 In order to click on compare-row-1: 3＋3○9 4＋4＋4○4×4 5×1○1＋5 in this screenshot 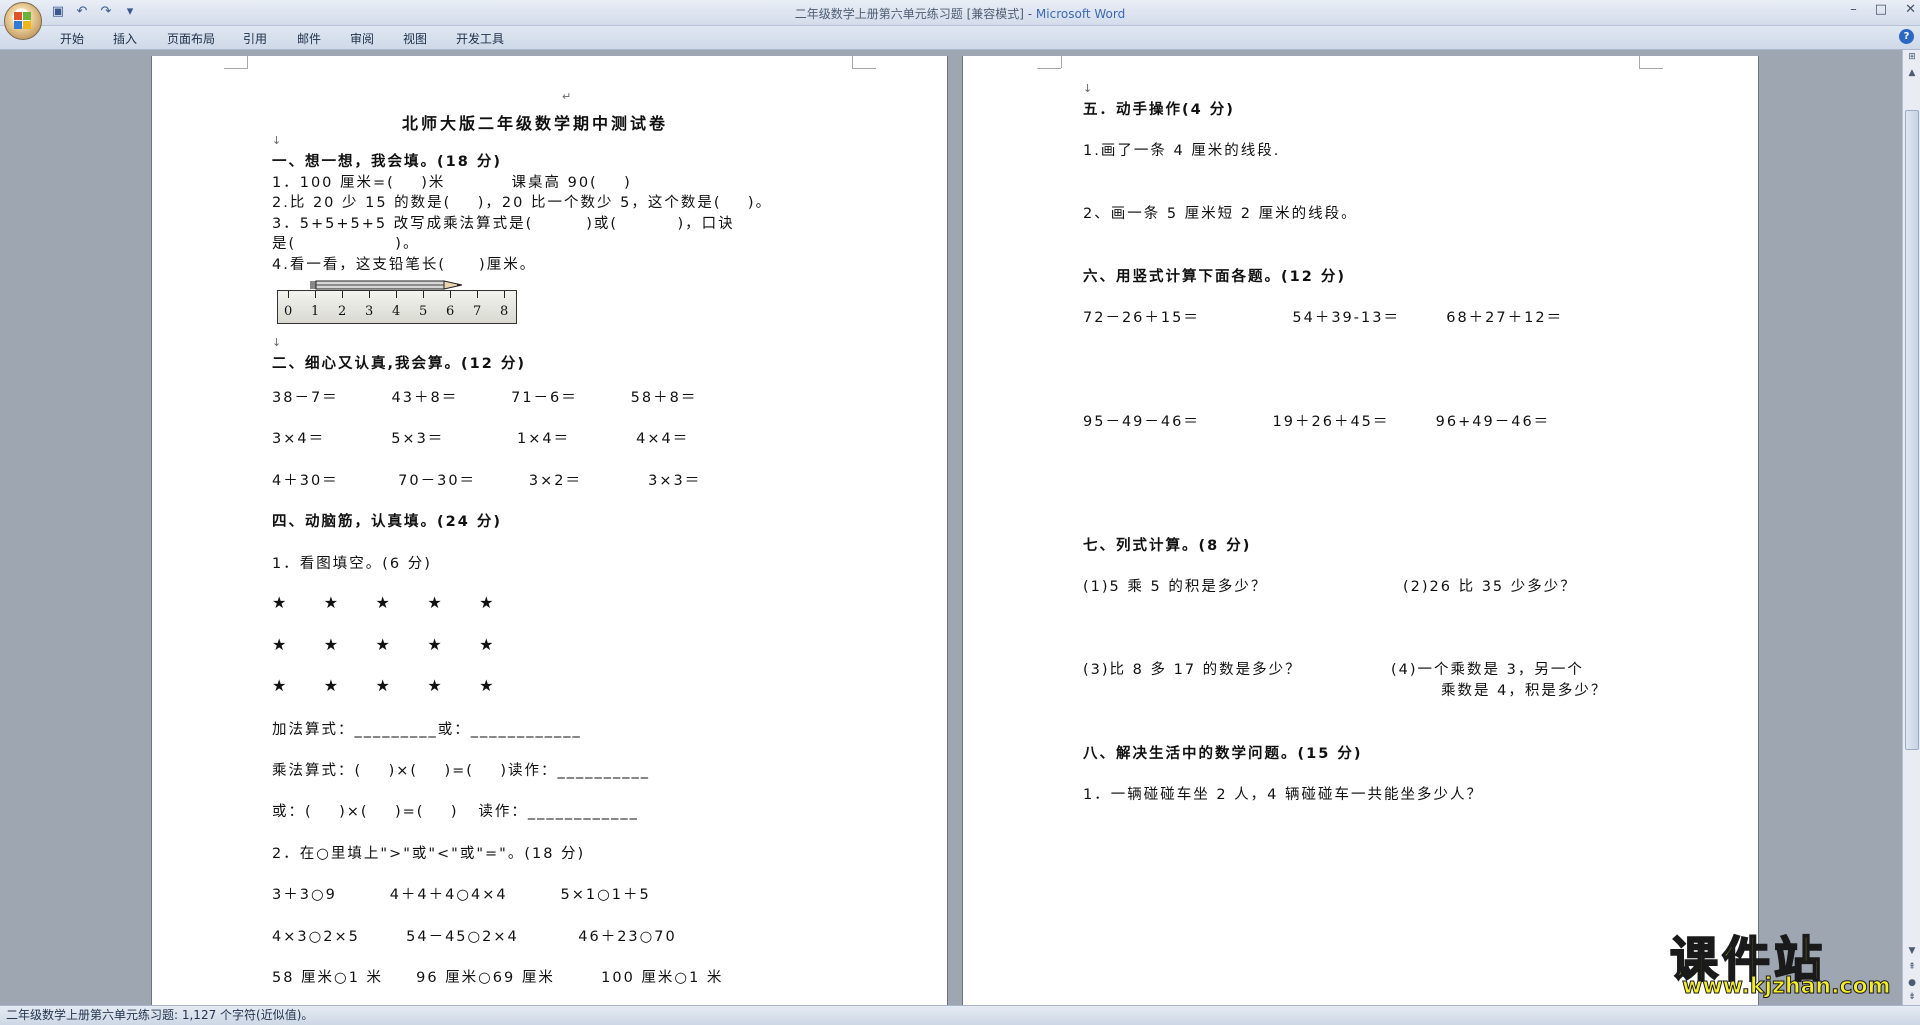, I will do `click(461, 895)`.